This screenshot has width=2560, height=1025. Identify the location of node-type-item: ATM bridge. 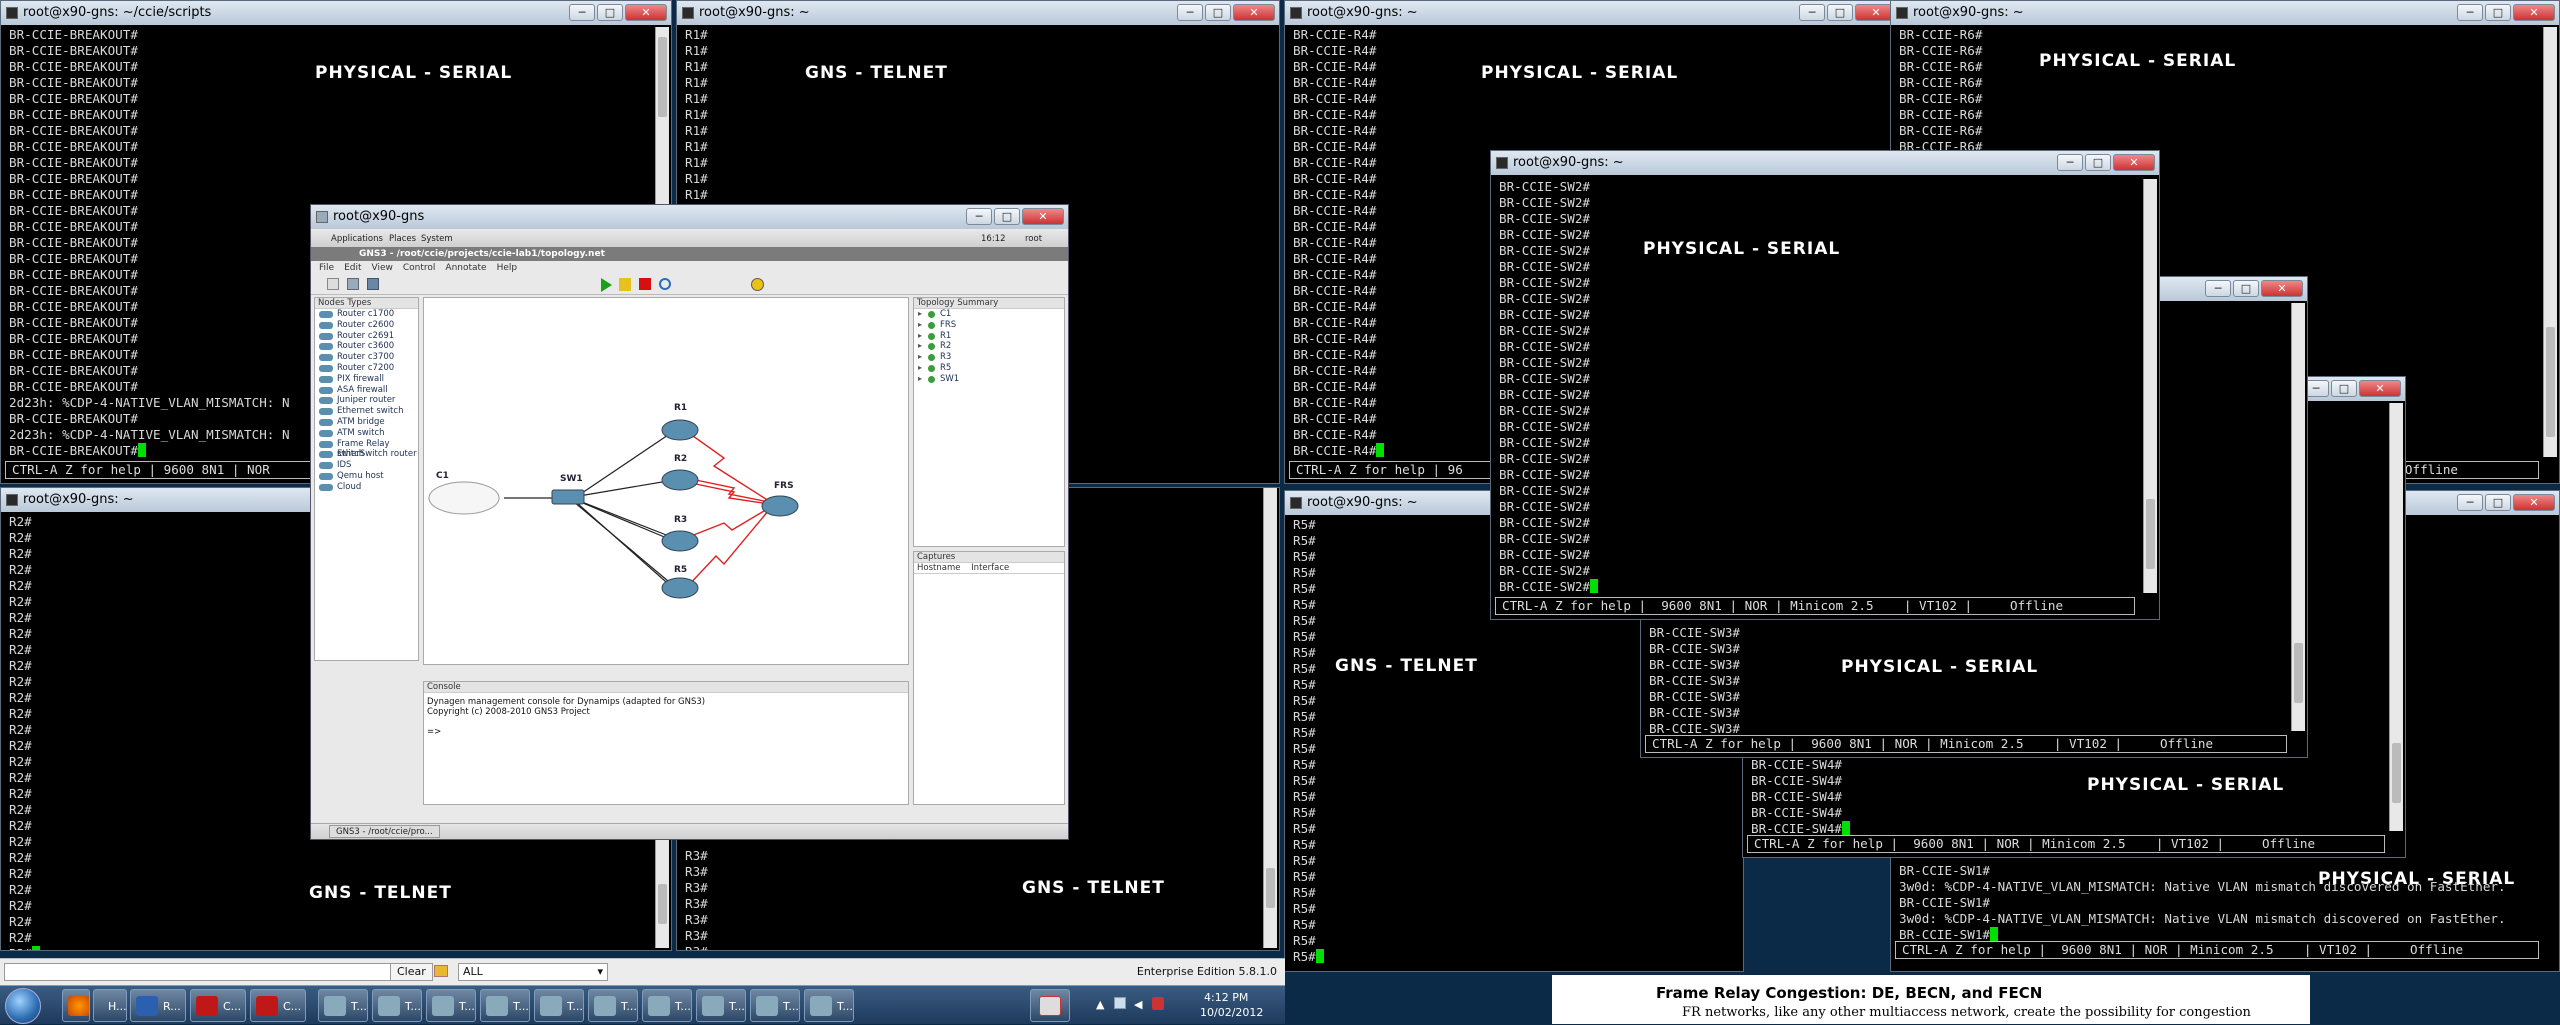
(366, 422).